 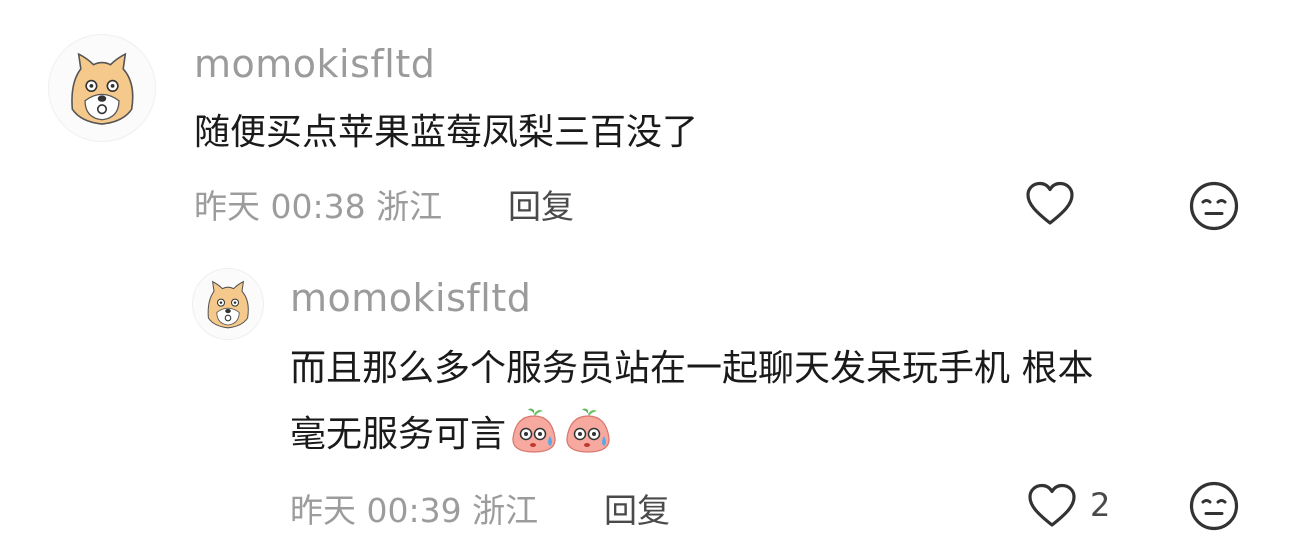 I want to click on comment-time: 昨天 00:39, so click(x=376, y=510).